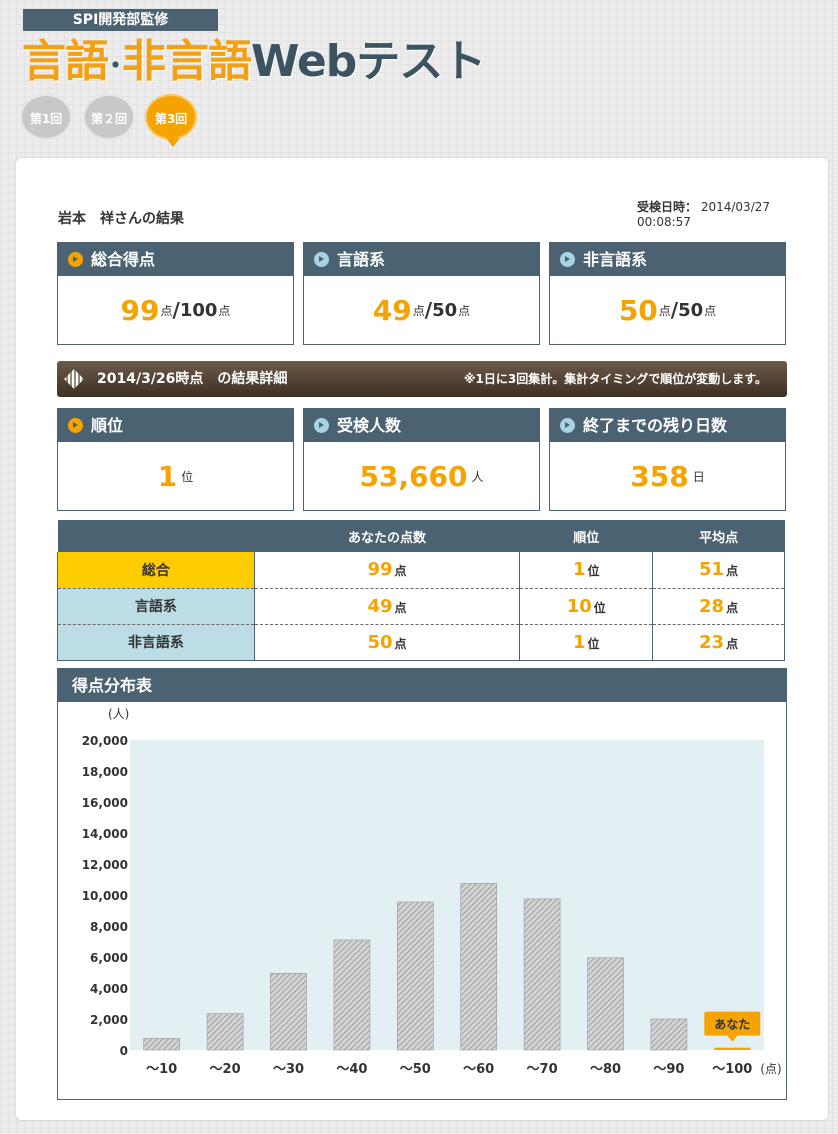 This screenshot has height=1134, width=838. What do you see at coordinates (638, 310) in the screenshot?
I see `score-value: 50` at bounding box center [638, 310].